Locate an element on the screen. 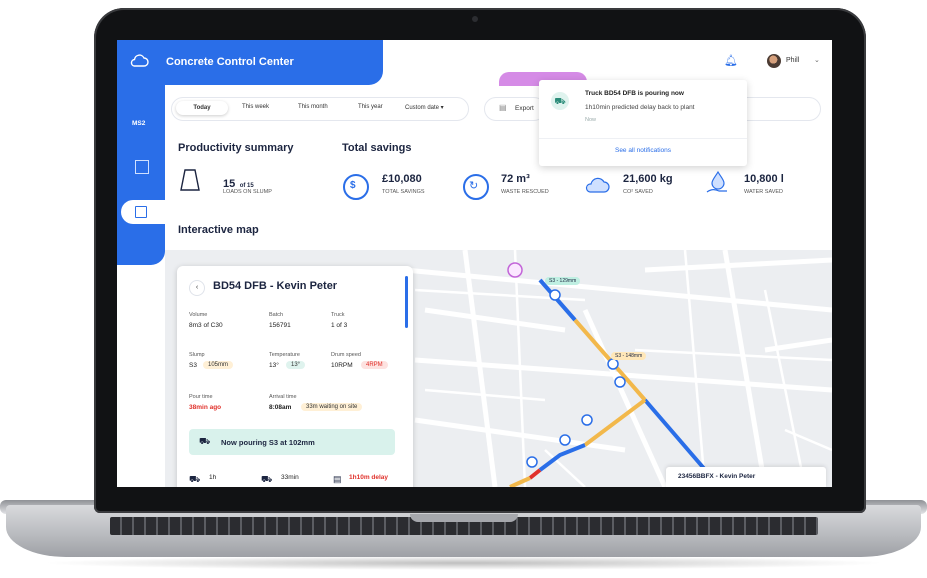 The width and height of the screenshot is (927, 578). see-all-notifications-link: See all notifications is located at coordinates (643, 150).